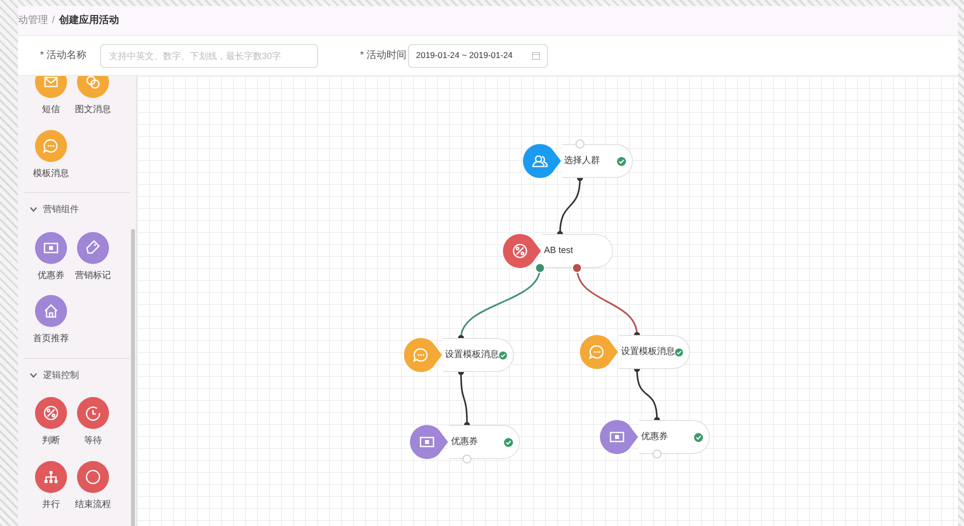  What do you see at coordinates (577, 251) in the screenshot?
I see `flow-node: AB test` at bounding box center [577, 251].